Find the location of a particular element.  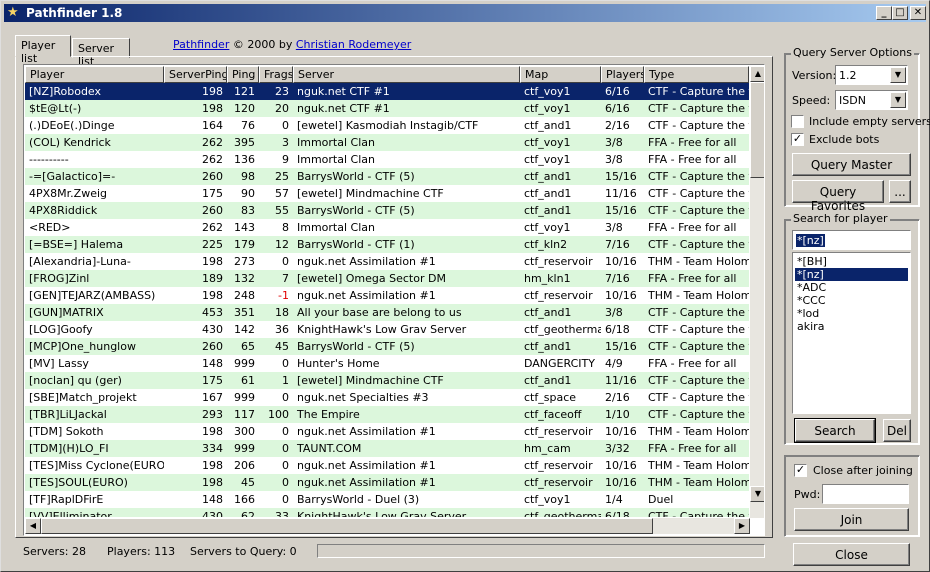

scroll-left-button: ◀ is located at coordinates (33, 526).